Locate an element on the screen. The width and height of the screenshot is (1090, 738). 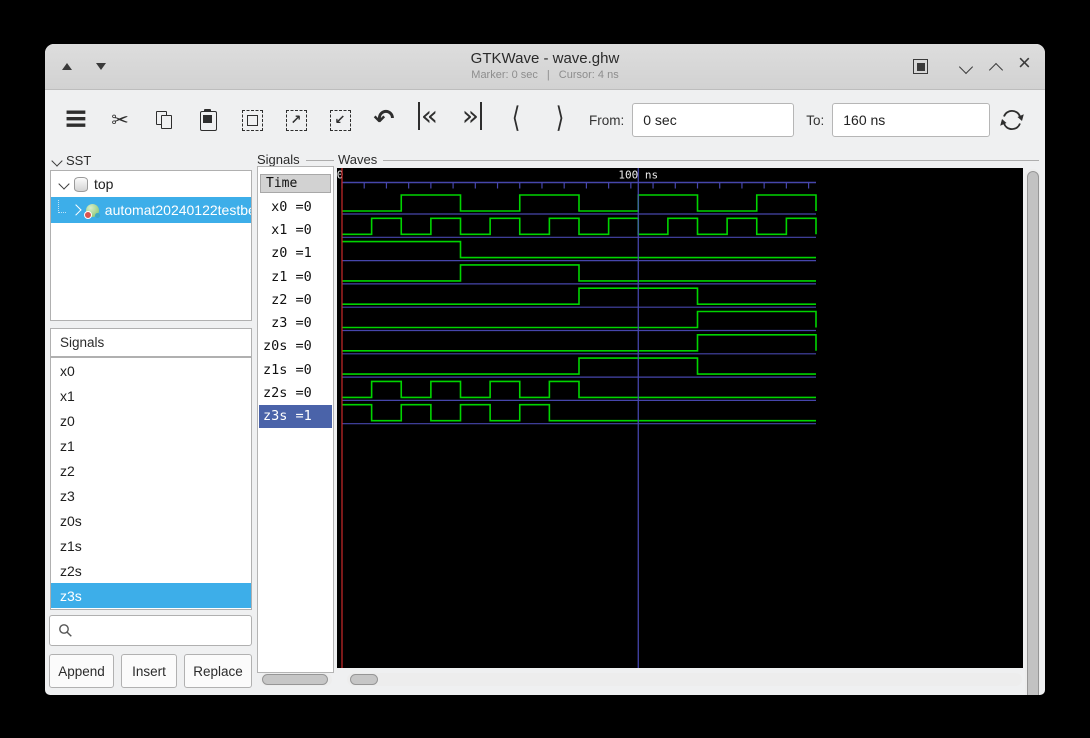
window-title: GTKWave - wave.ghw is located at coordinates (545, 58).